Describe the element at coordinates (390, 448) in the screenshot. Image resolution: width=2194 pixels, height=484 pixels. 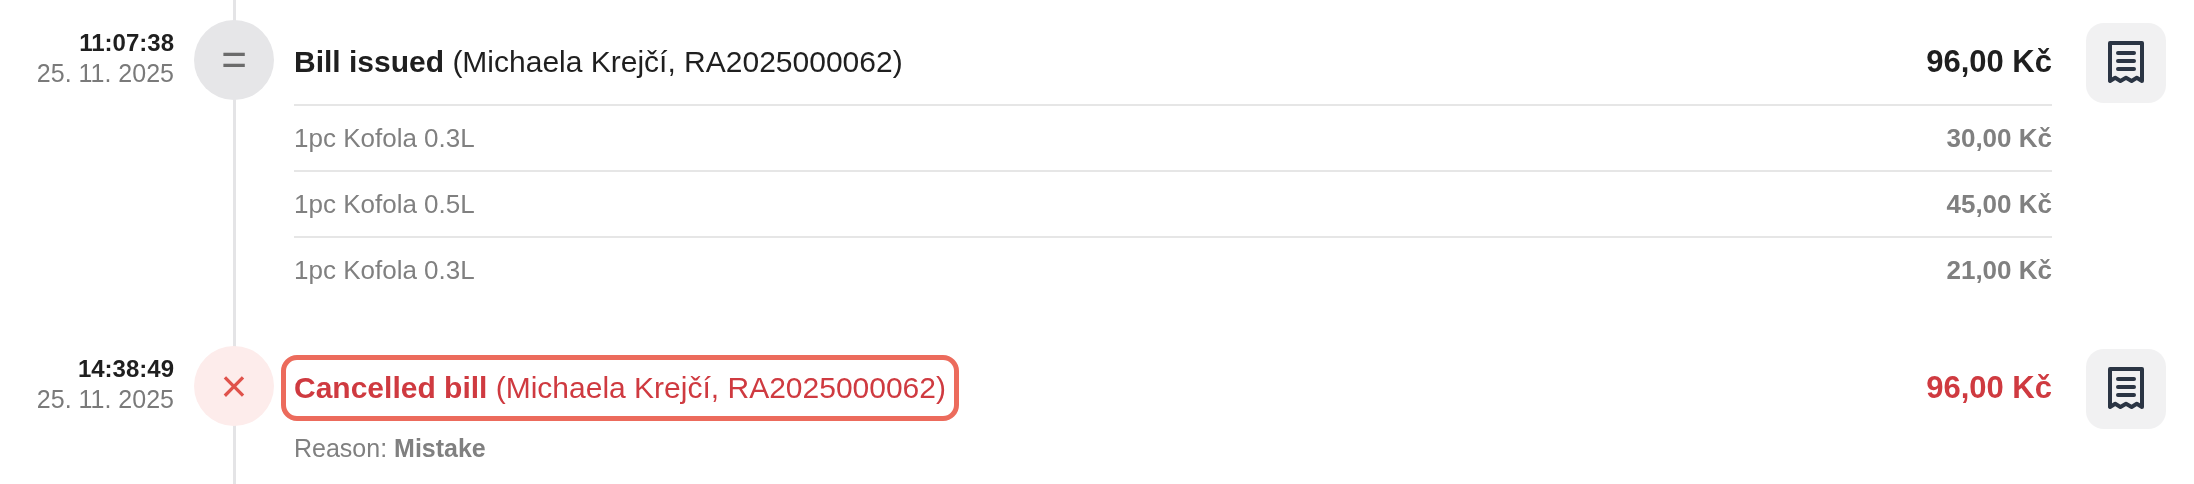
I see `cancel-reason: Reason: Mistake` at that location.